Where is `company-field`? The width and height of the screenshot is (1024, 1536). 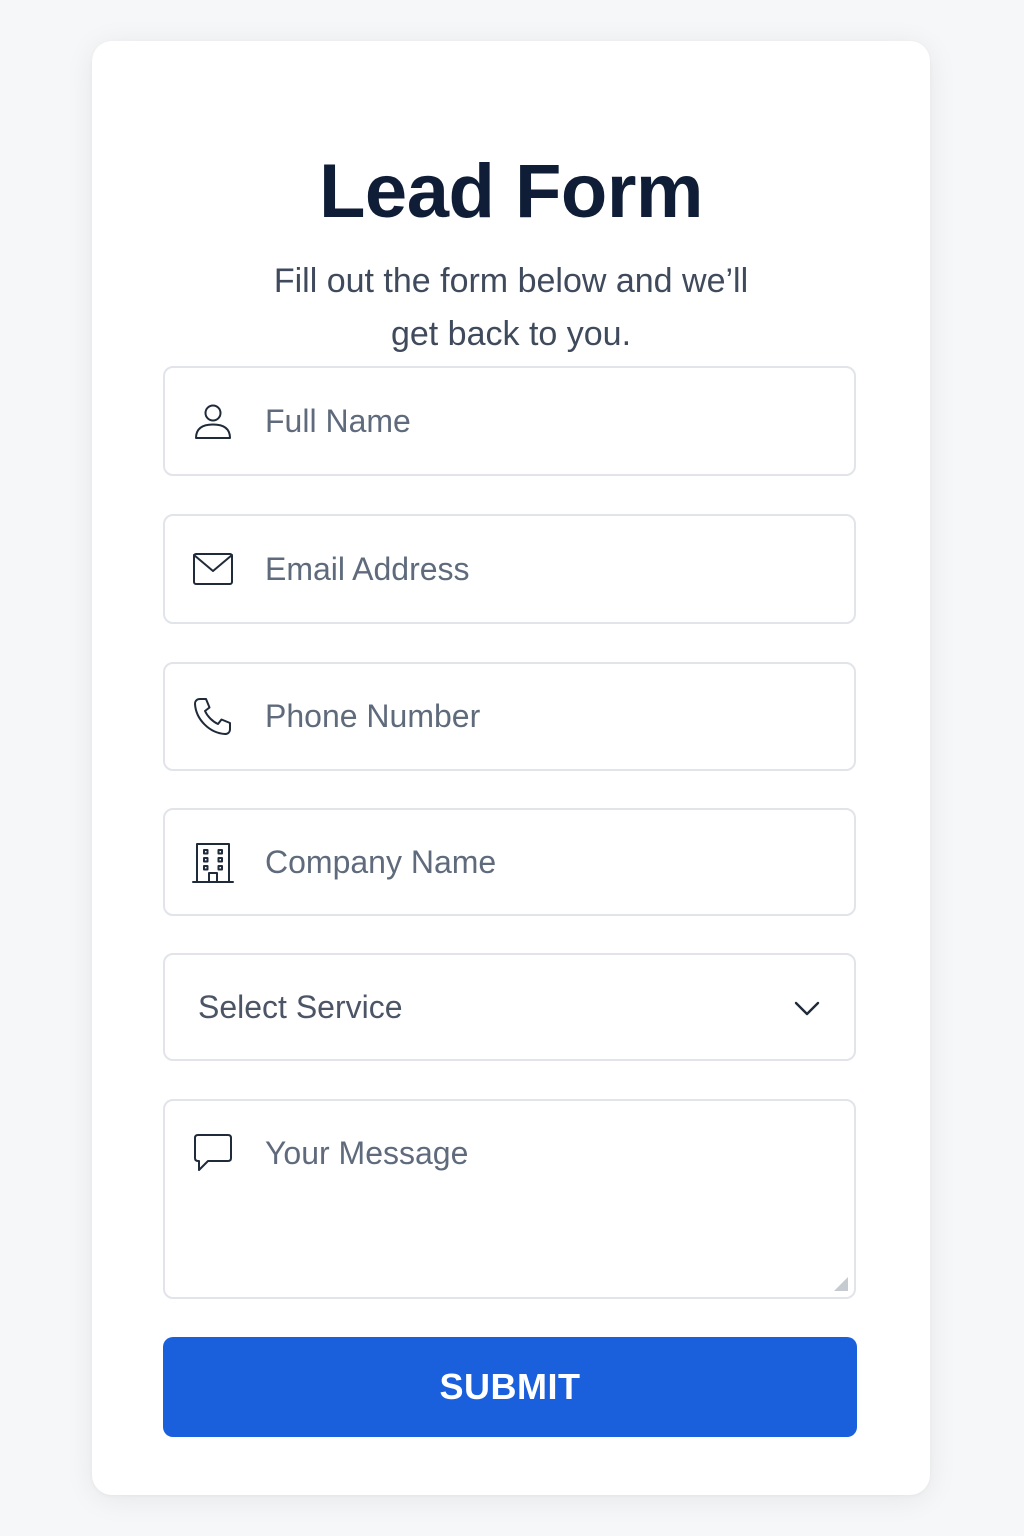 company-field is located at coordinates (509, 862).